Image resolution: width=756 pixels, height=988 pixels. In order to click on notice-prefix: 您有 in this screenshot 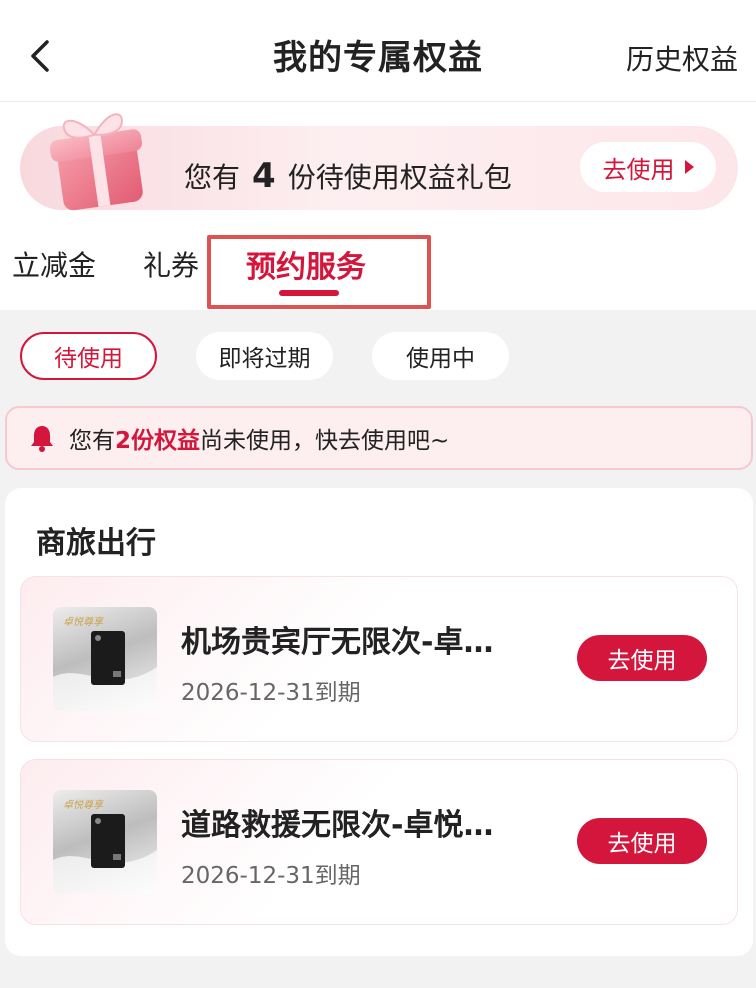, I will do `click(92, 441)`.